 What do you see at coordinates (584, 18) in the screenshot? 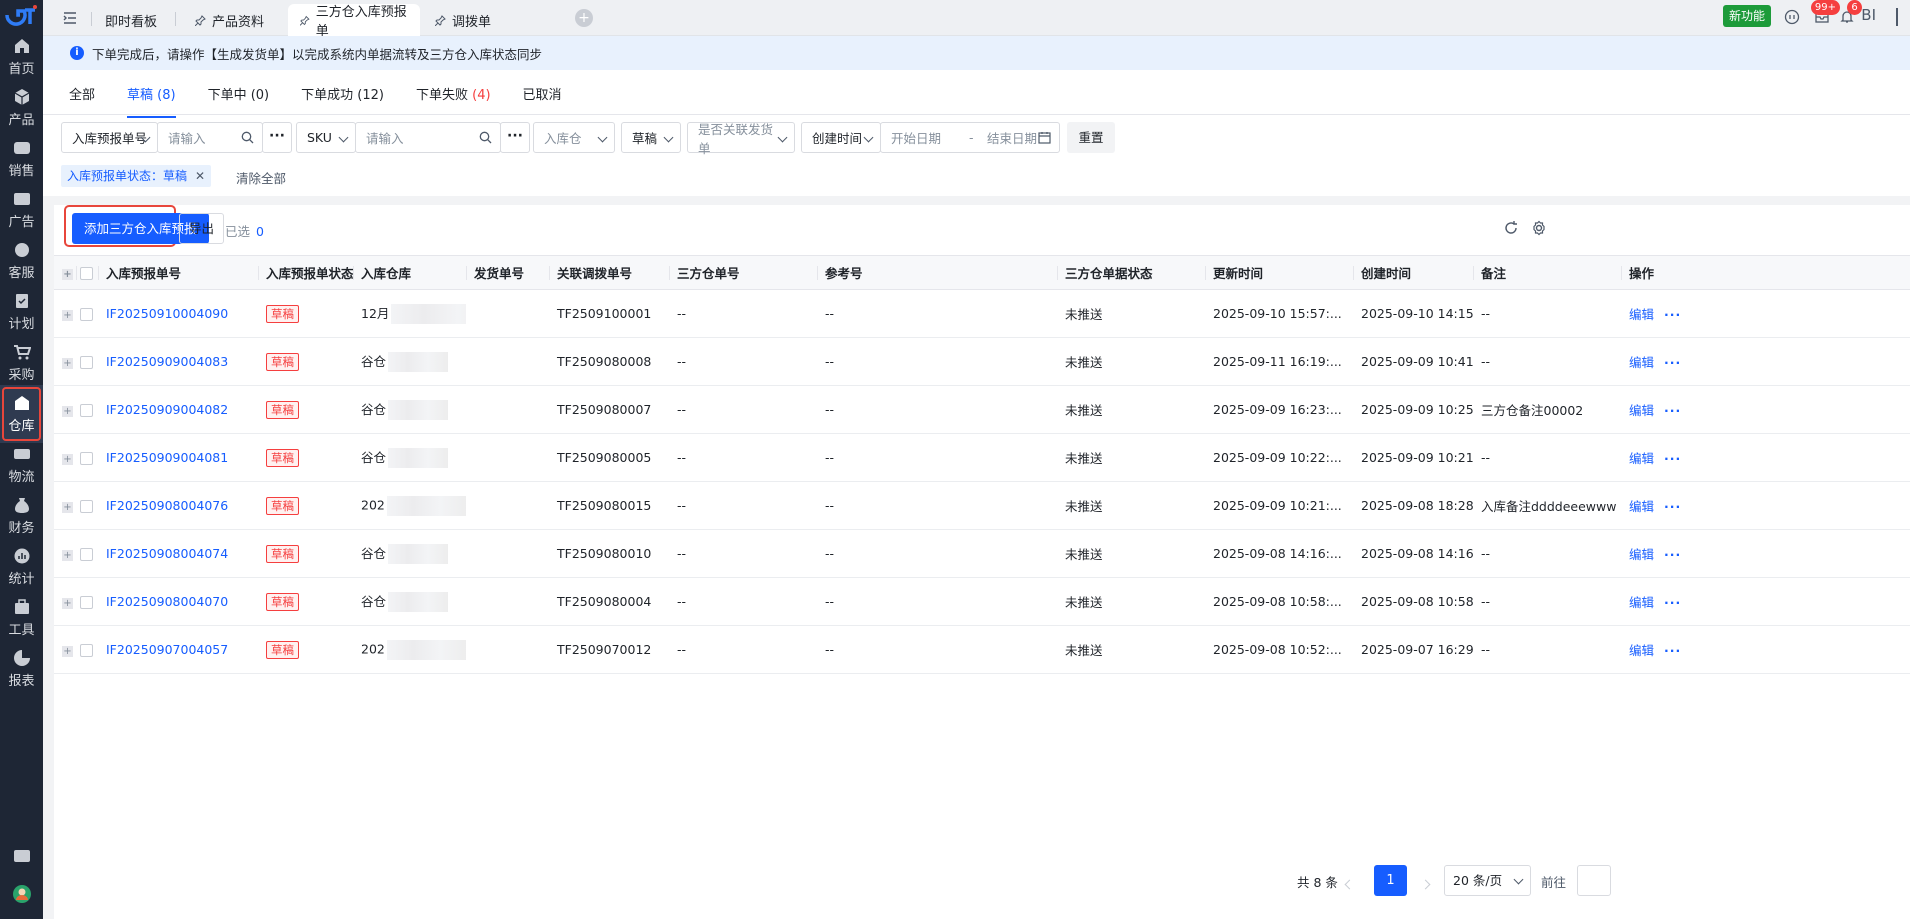
I see `add-tab-button: +` at bounding box center [584, 18].